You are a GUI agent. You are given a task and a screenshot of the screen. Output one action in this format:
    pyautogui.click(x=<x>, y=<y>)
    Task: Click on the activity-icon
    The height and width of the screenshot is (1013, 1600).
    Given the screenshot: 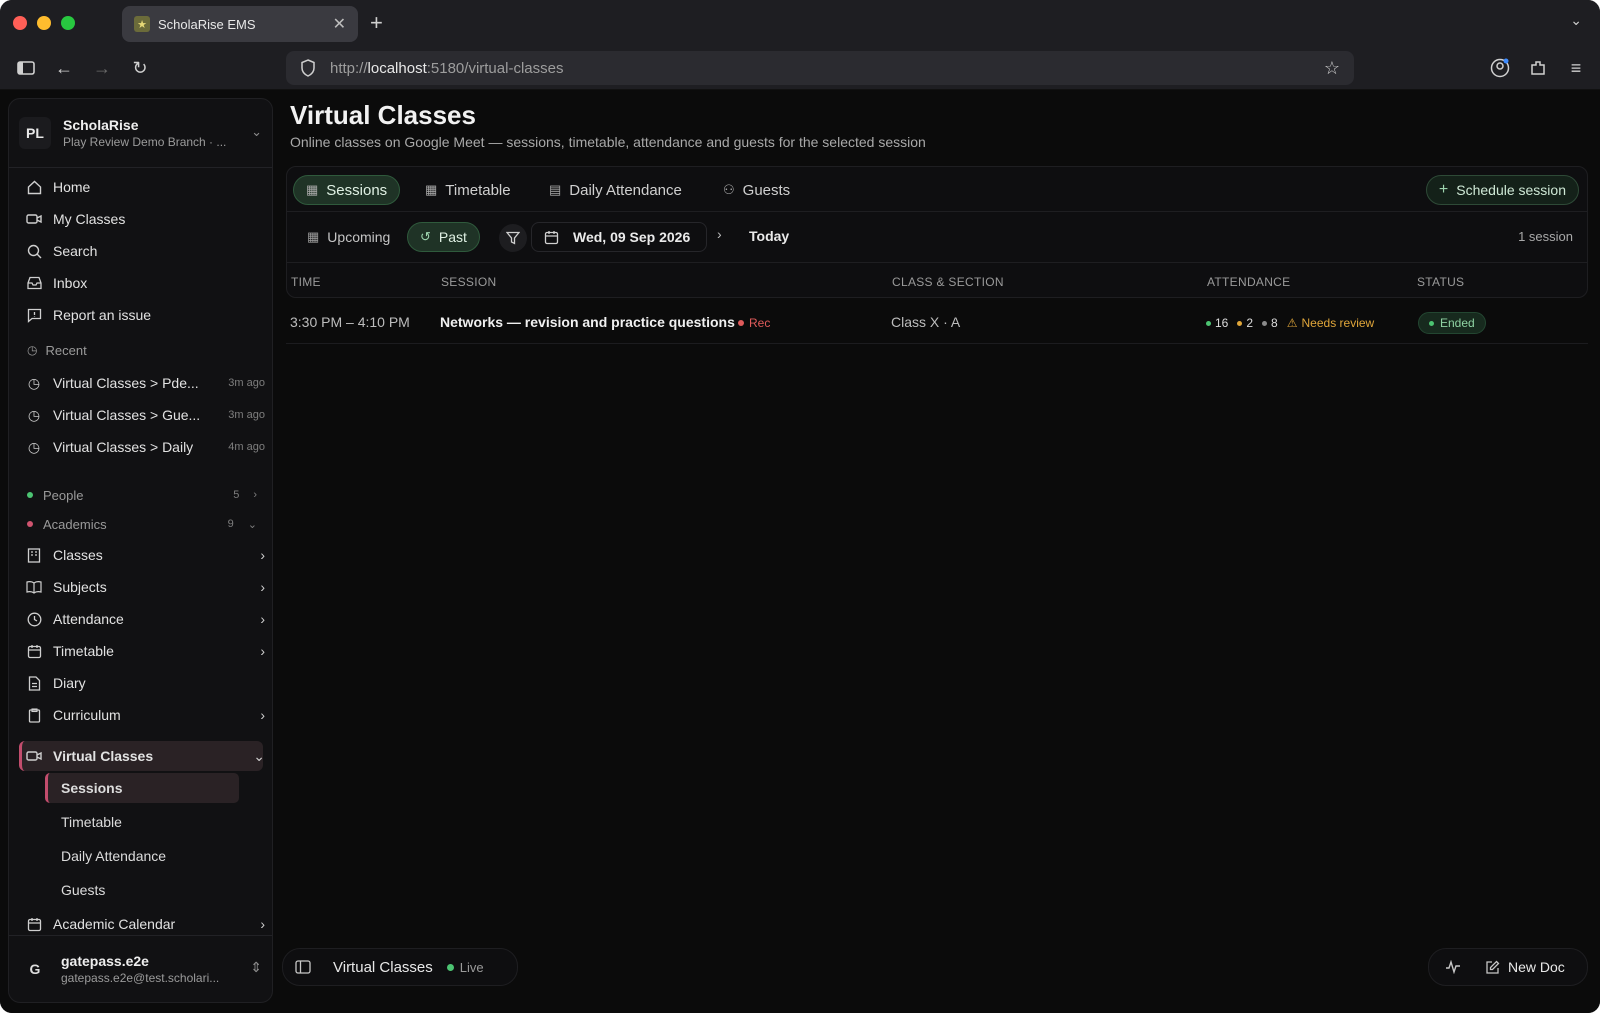 What is the action you would take?
    pyautogui.click(x=1453, y=967)
    